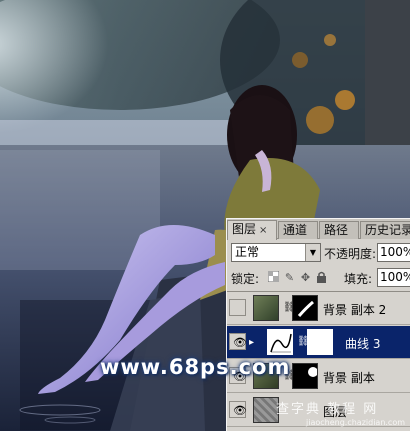 This screenshot has width=410, height=431. What do you see at coordinates (245, 279) in the screenshot?
I see `lock-label: 锁定:` at bounding box center [245, 279].